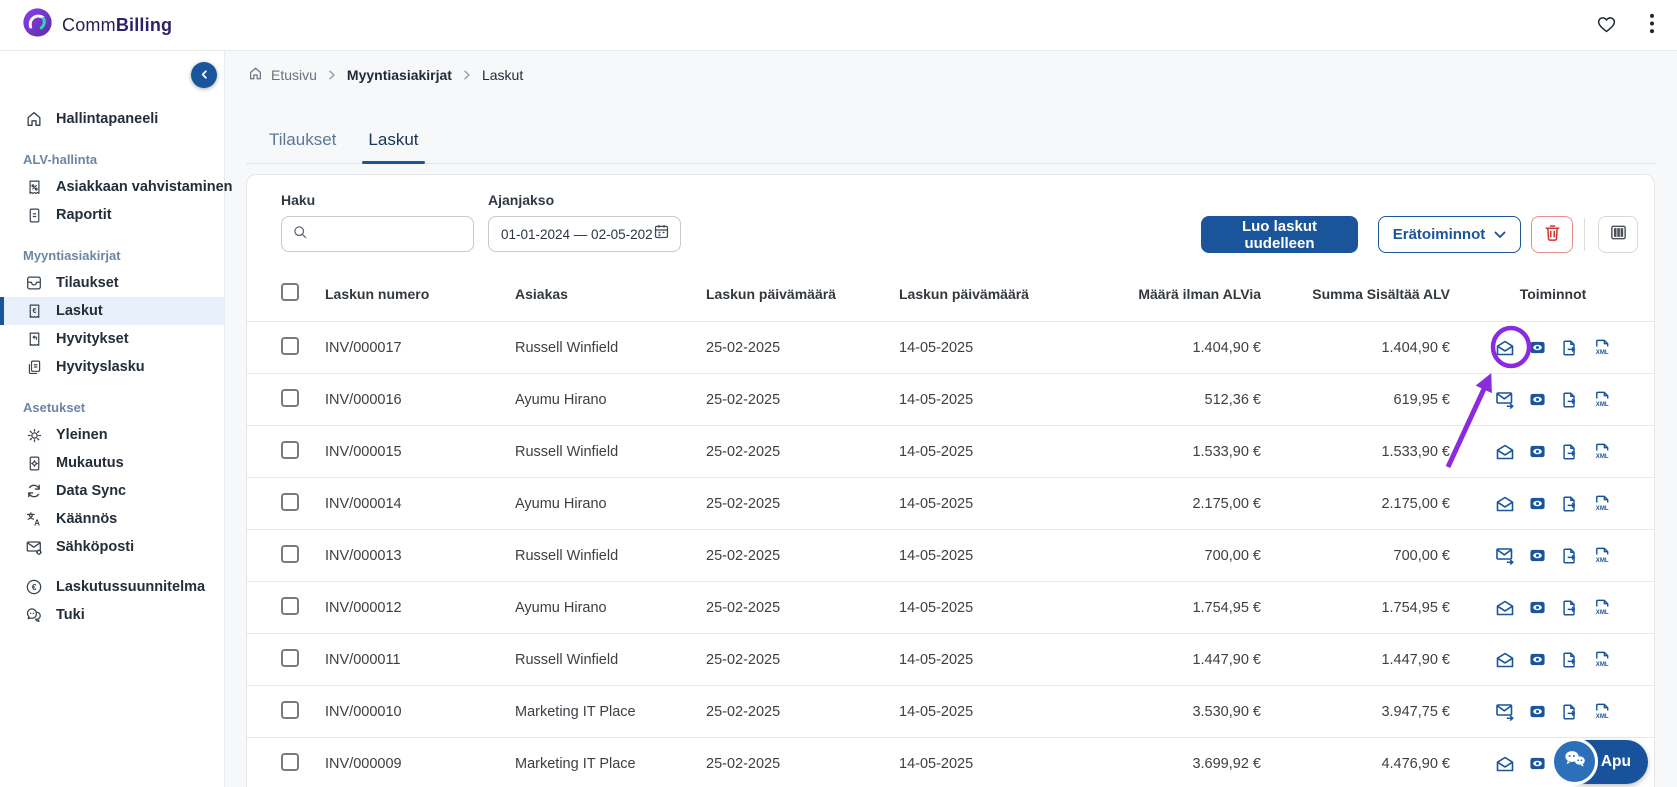 This screenshot has height=787, width=1677. I want to click on tab-tilaukset: Tilaukset, so click(302, 140).